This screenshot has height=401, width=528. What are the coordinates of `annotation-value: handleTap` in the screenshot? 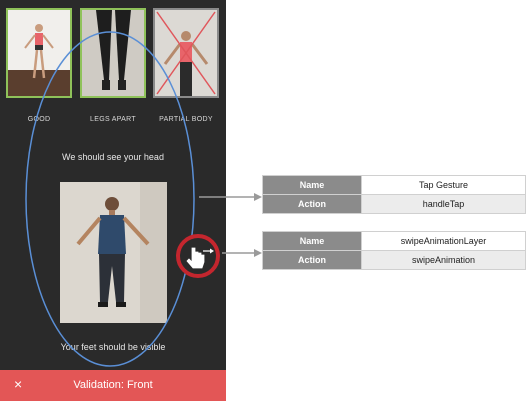 It's located at (443, 204).